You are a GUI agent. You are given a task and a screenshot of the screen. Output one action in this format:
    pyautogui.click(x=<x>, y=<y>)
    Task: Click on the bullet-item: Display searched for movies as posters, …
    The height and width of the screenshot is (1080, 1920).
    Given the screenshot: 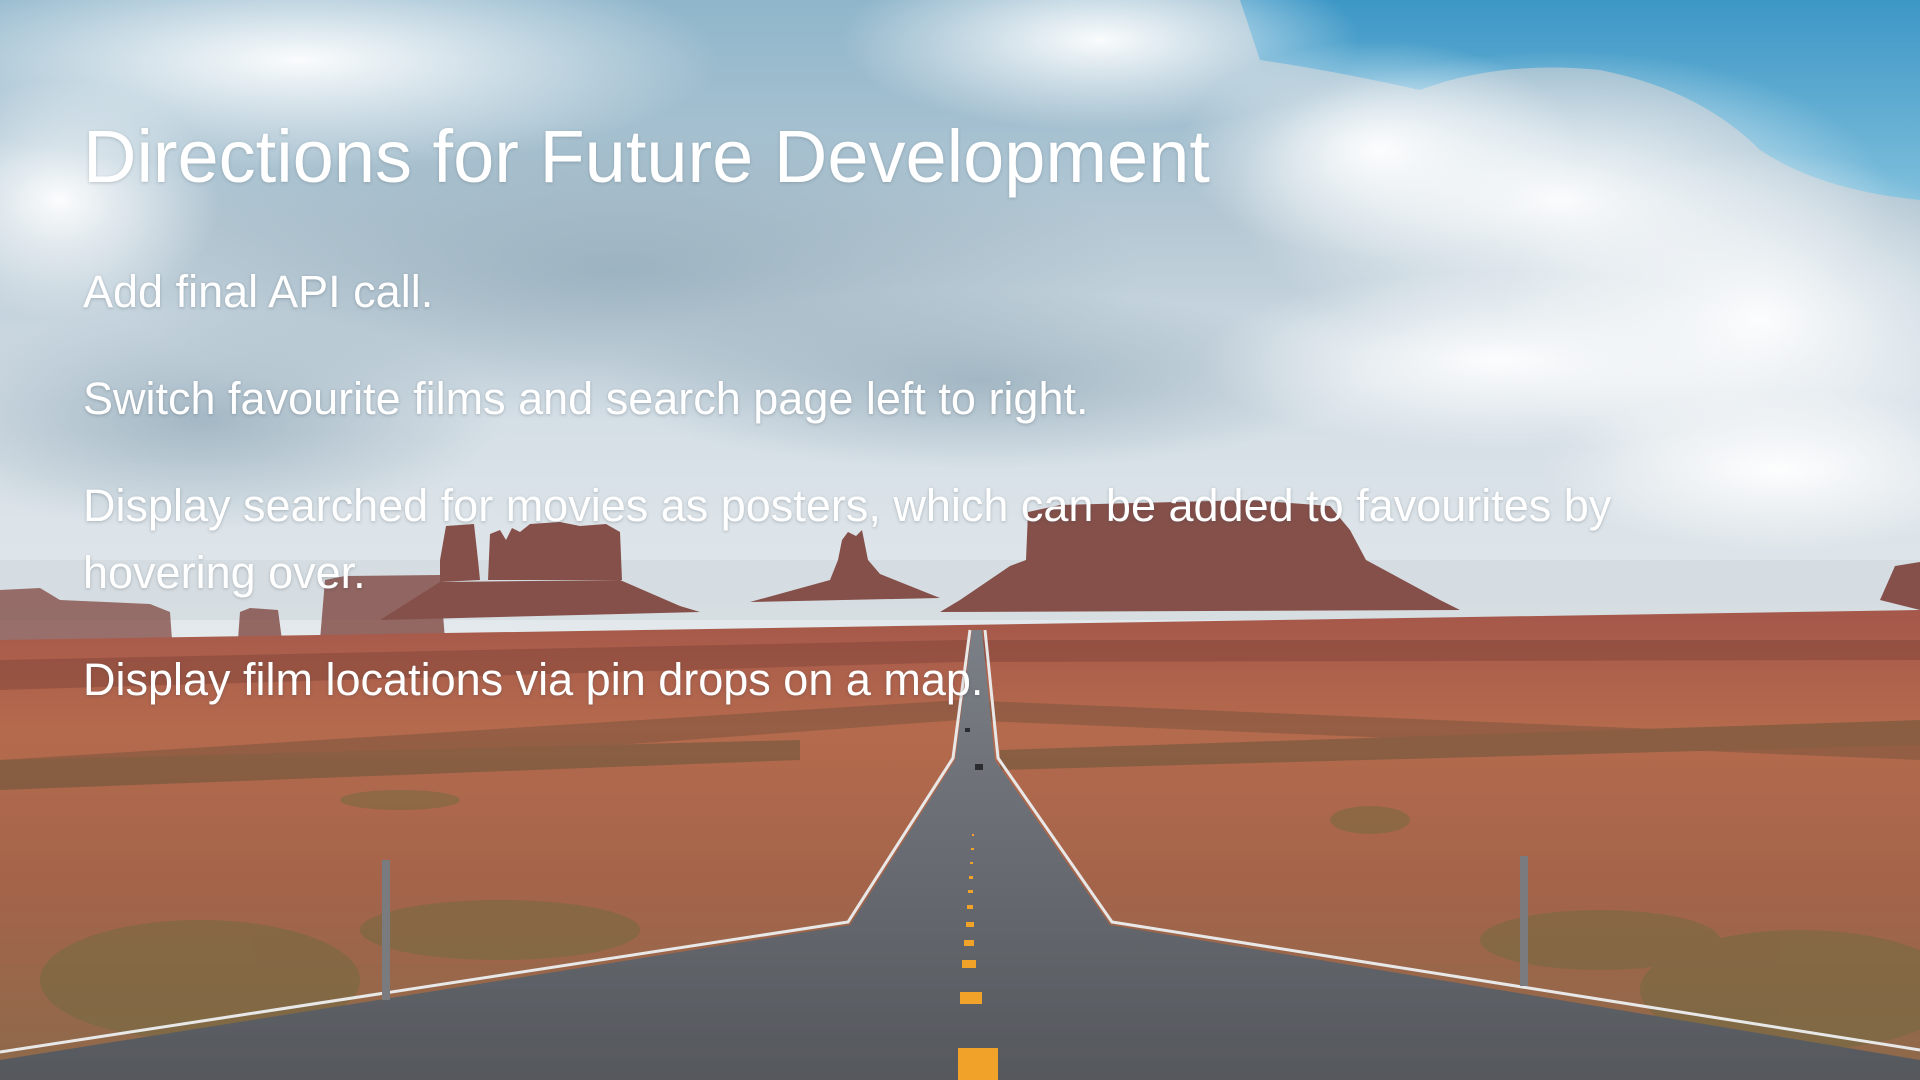 What is the action you would take?
    pyautogui.click(x=847, y=539)
    